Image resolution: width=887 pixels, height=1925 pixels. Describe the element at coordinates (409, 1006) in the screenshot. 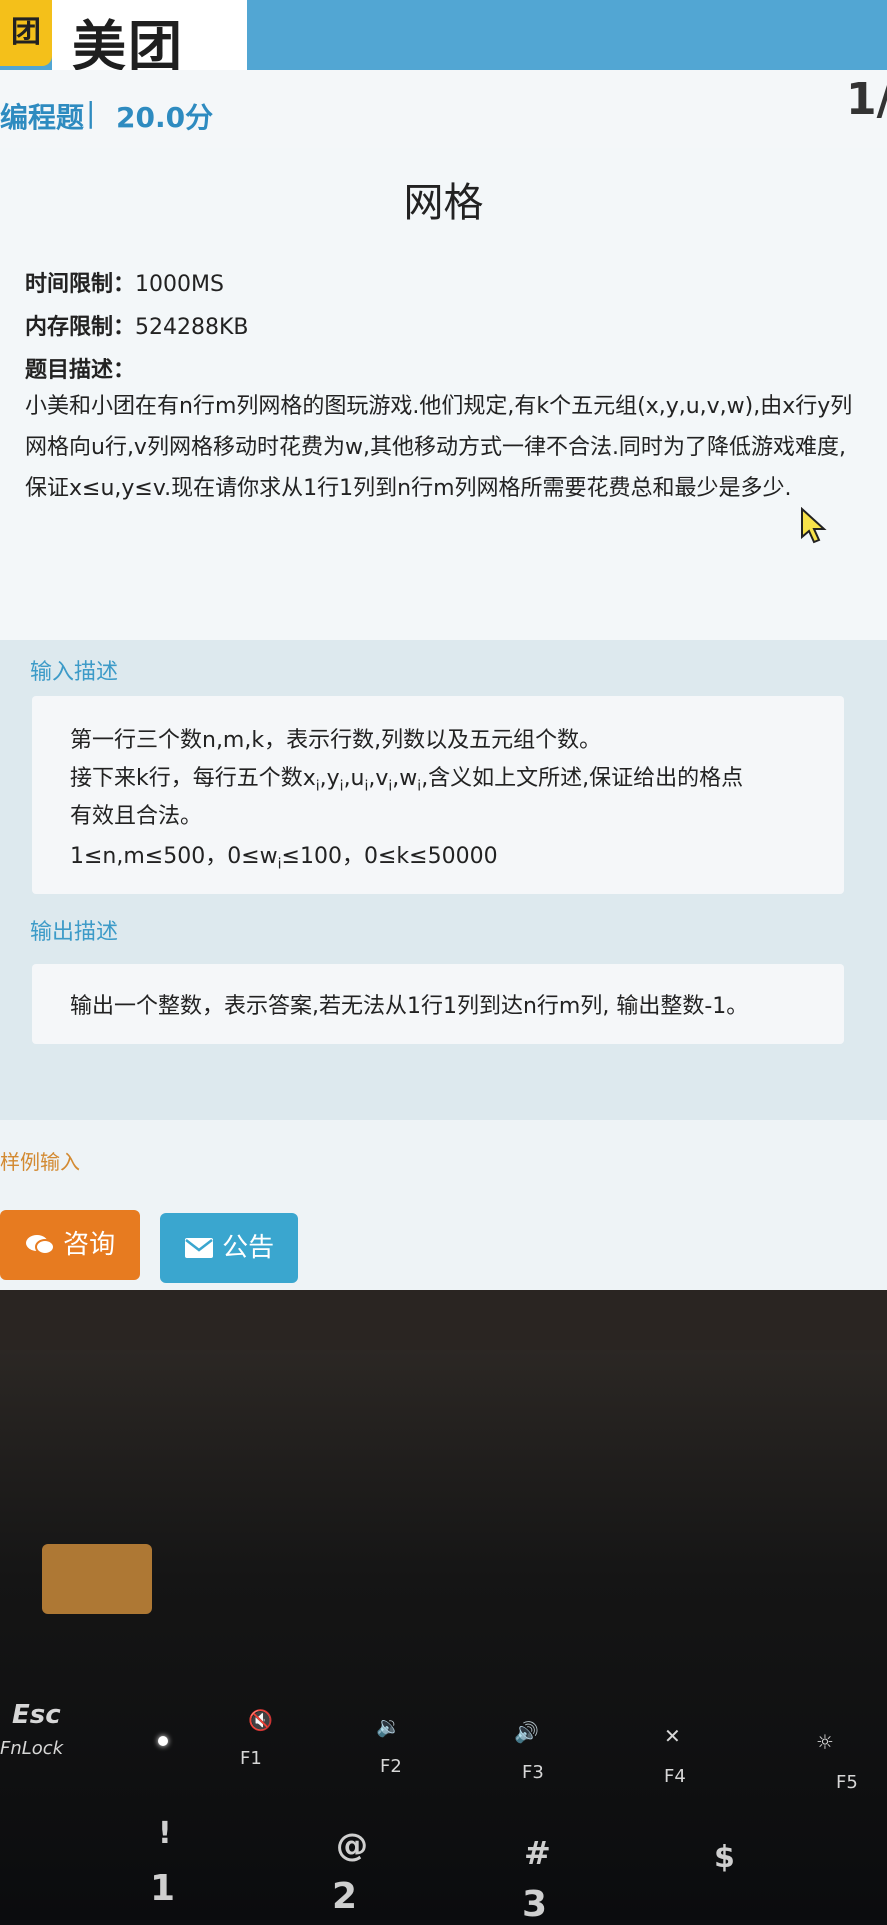

I see `output-text: 输出一个整数，表示答案,若无法从1行1列到达n行m列, 输出整数-1。` at that location.